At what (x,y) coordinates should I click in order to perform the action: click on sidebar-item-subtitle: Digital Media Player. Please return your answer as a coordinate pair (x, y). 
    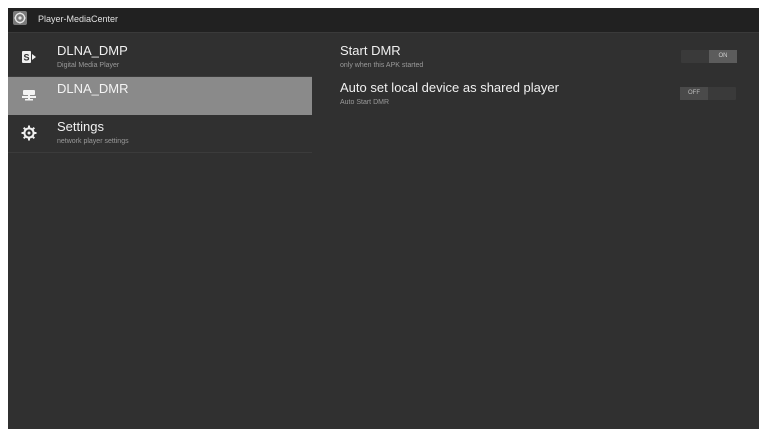
    Looking at the image, I should click on (88, 65).